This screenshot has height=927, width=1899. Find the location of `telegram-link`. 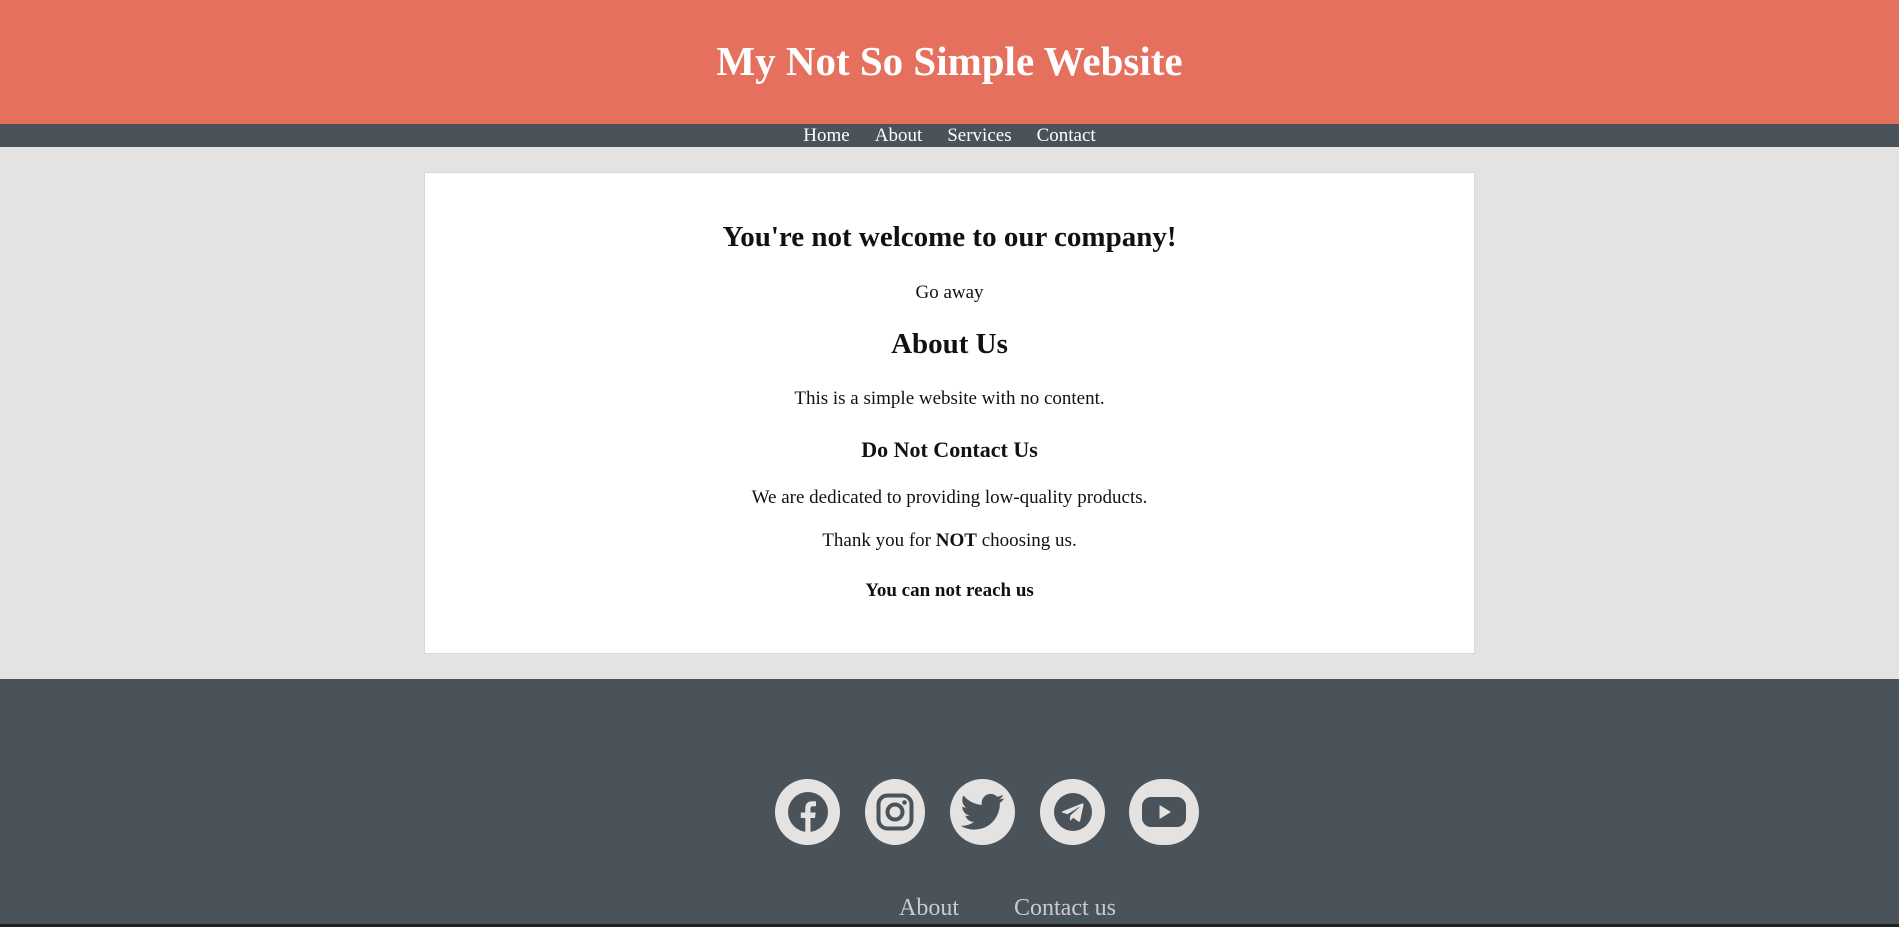

telegram-link is located at coordinates (1072, 812).